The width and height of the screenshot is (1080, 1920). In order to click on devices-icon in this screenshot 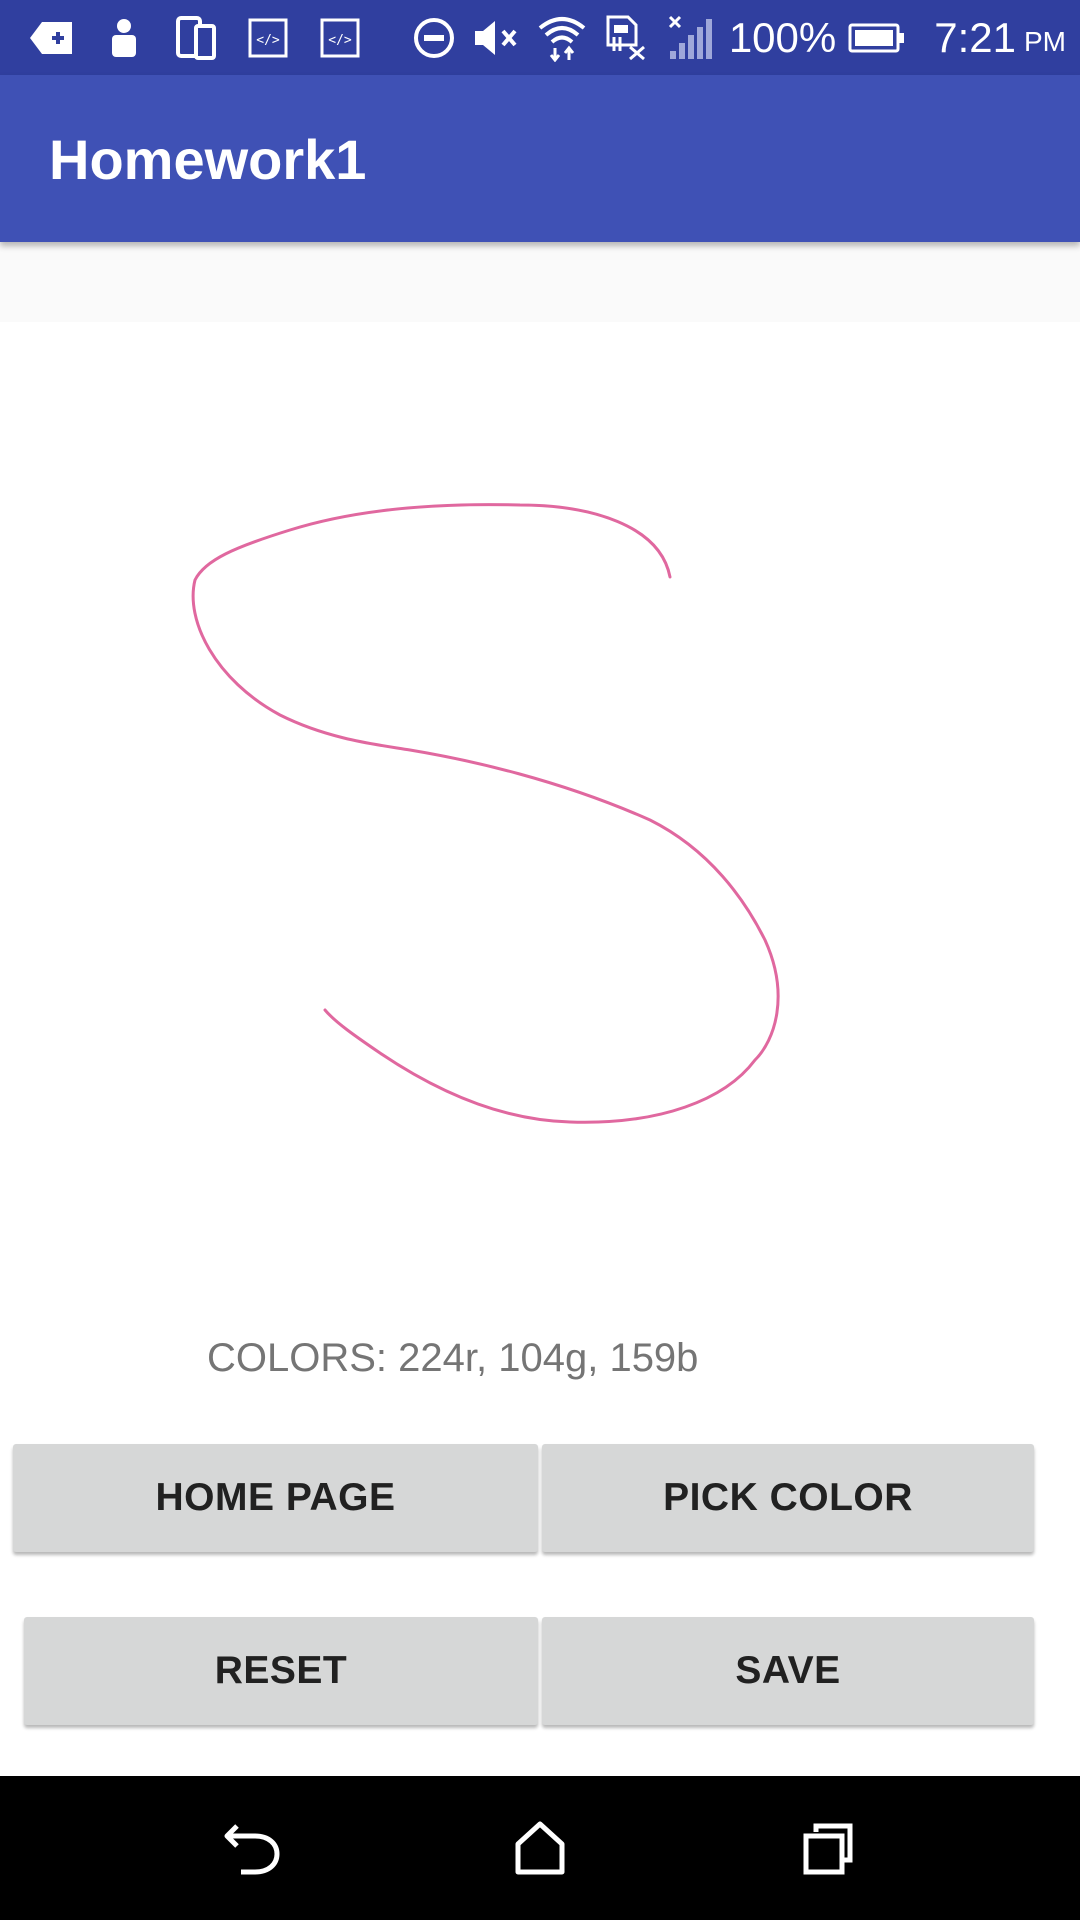, I will do `click(196, 38)`.